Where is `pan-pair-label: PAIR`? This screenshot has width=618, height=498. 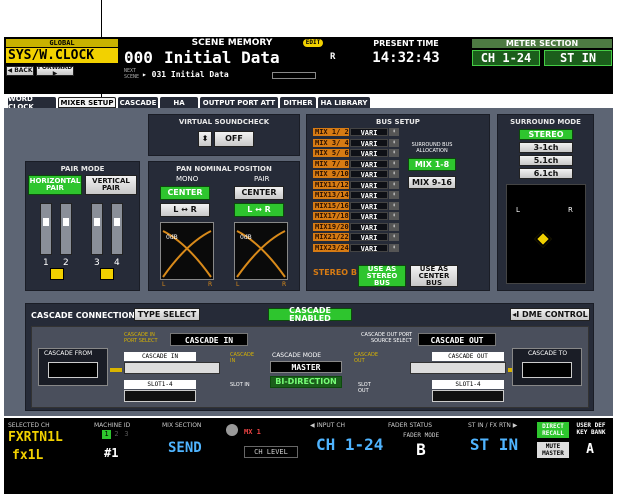
pan-pair-label: PAIR is located at coordinates (262, 179).